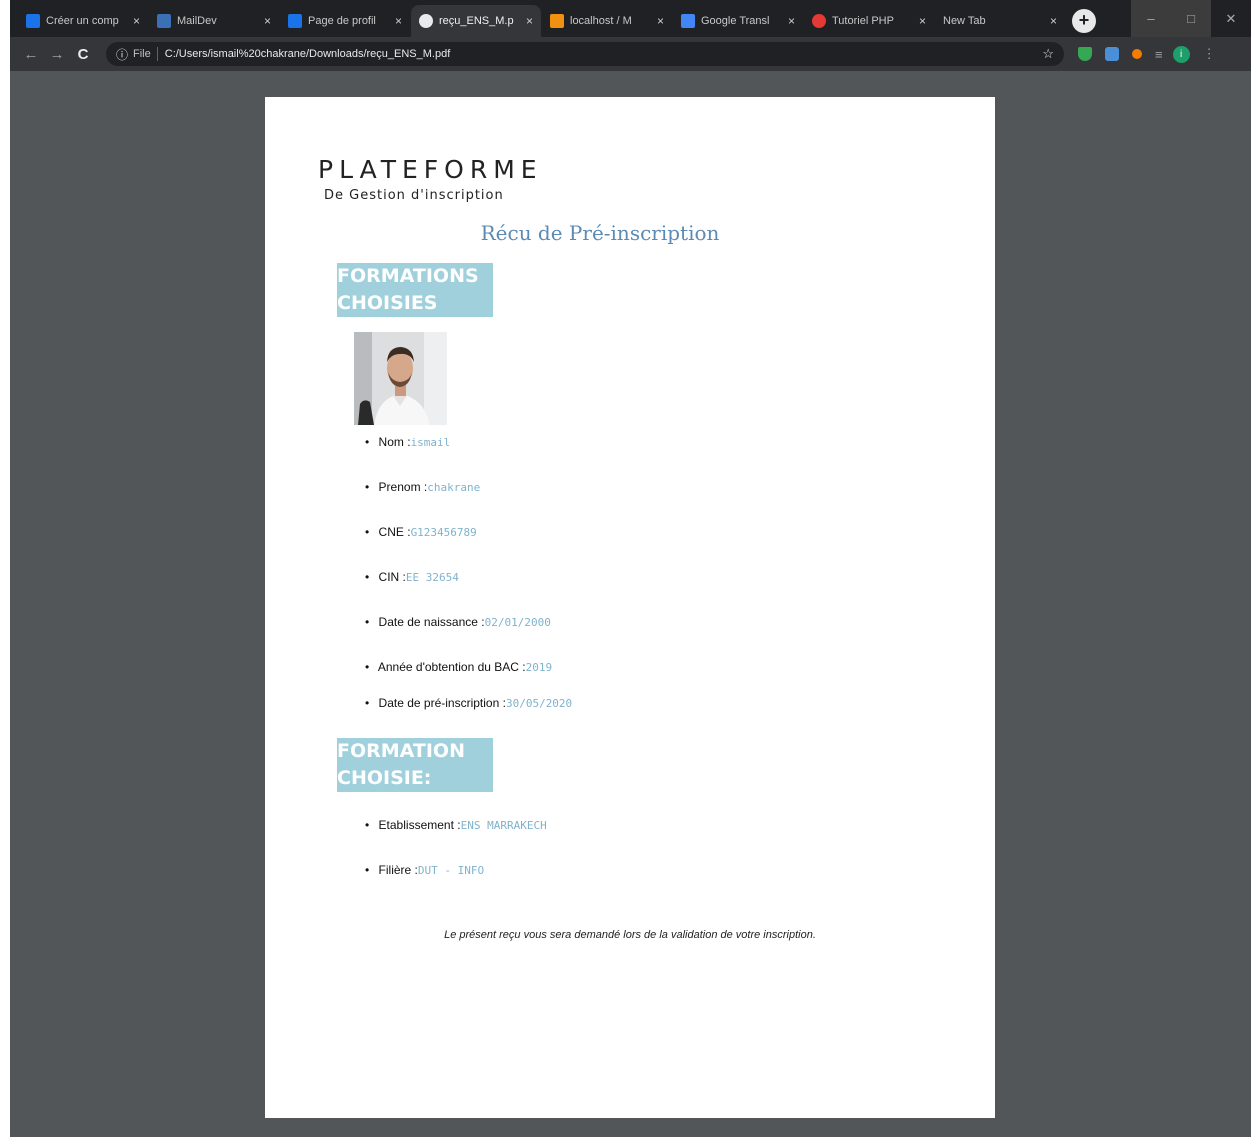 This screenshot has width=1251, height=1137. I want to click on field-label: Date de pré-inscription :, so click(442, 703).